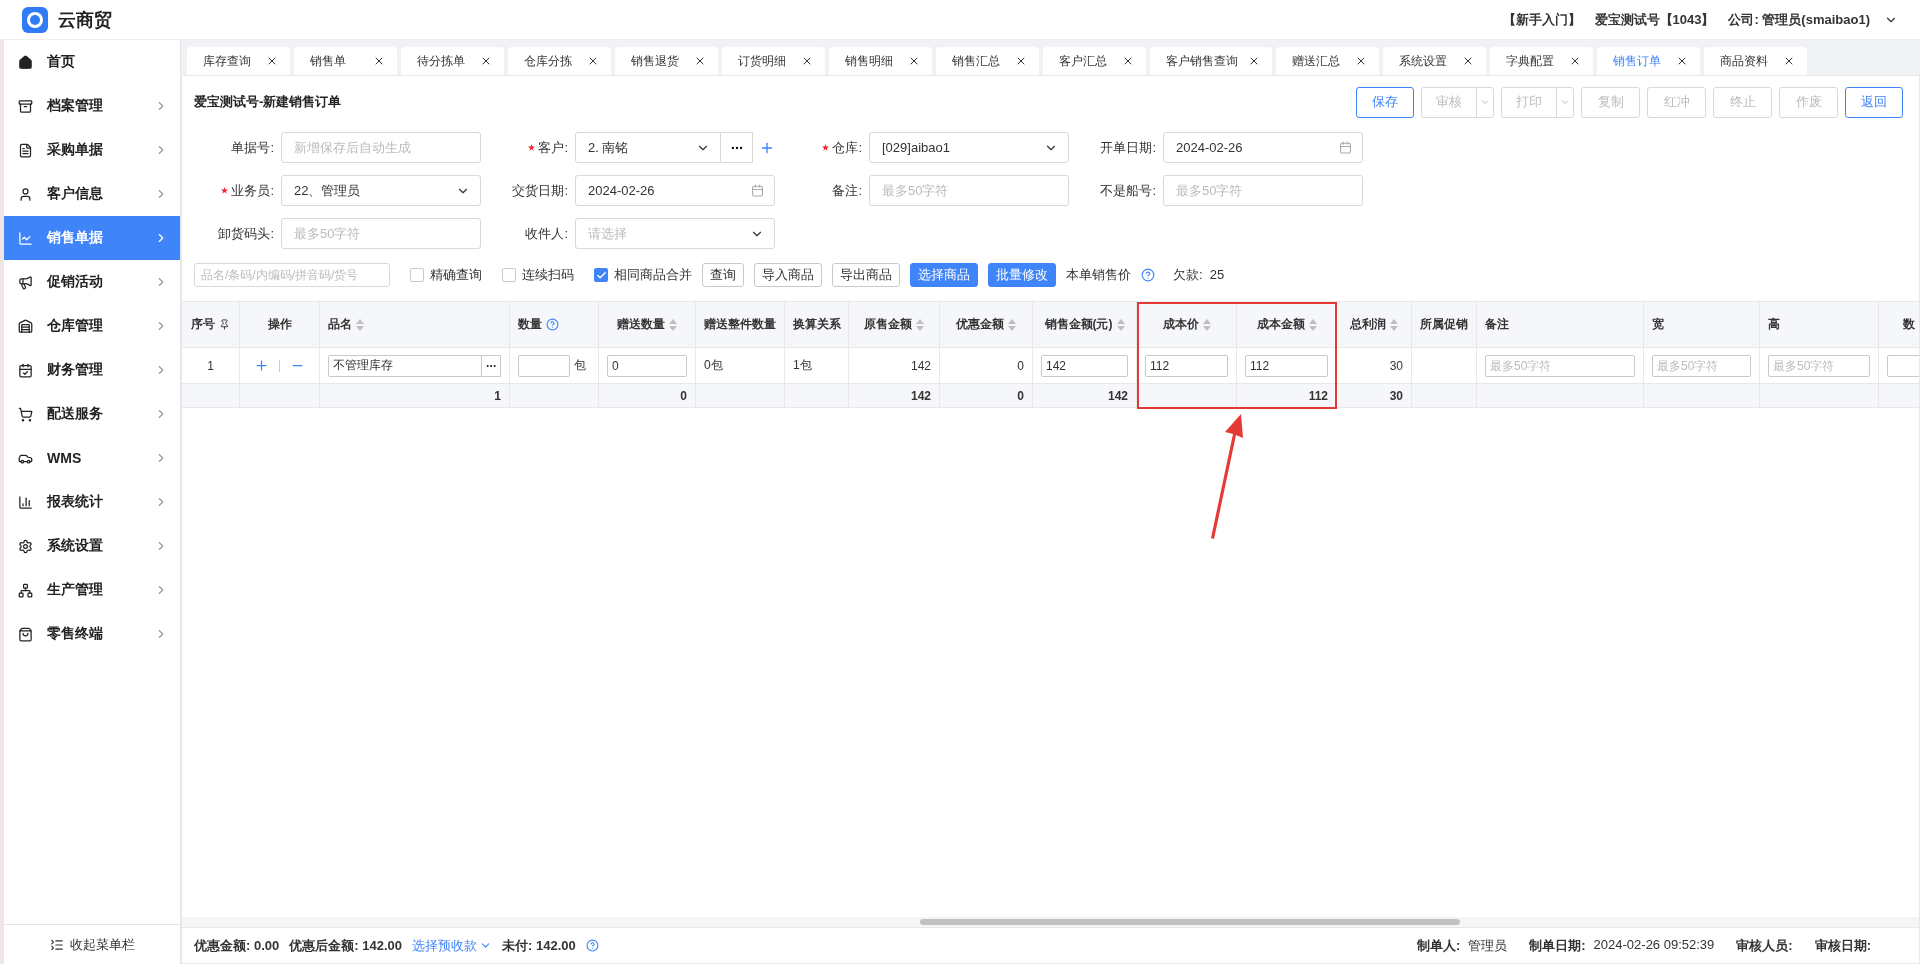  What do you see at coordinates (92, 282) in the screenshot?
I see `sidebar-item: 促销活动` at bounding box center [92, 282].